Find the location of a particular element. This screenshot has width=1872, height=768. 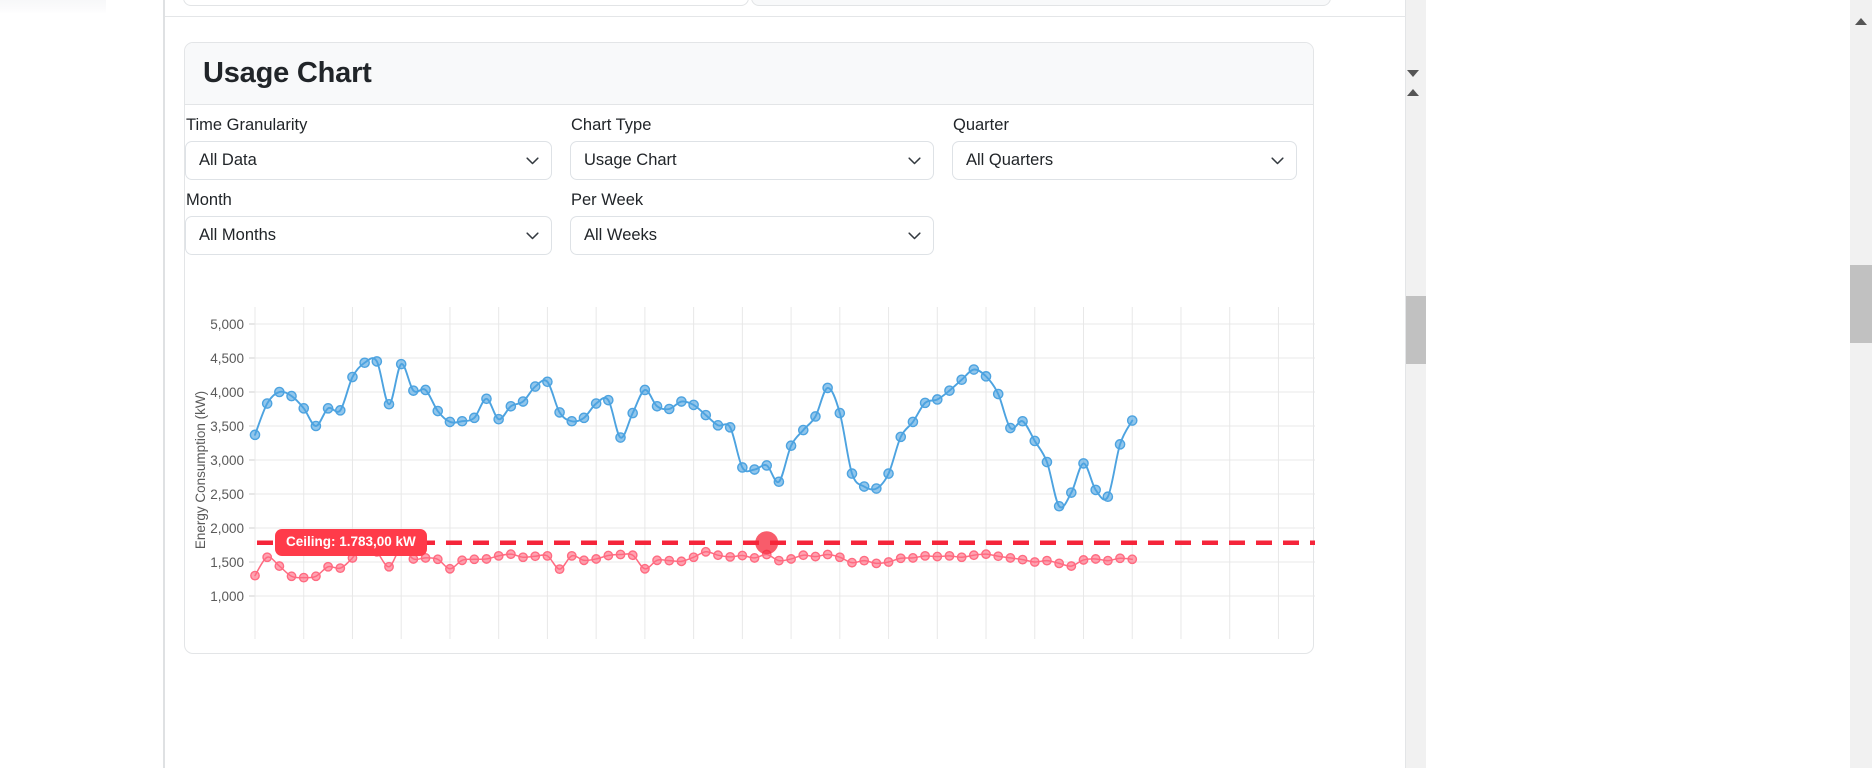

field-quarter: Quarter All Quarters is located at coordinates (1133, 152).